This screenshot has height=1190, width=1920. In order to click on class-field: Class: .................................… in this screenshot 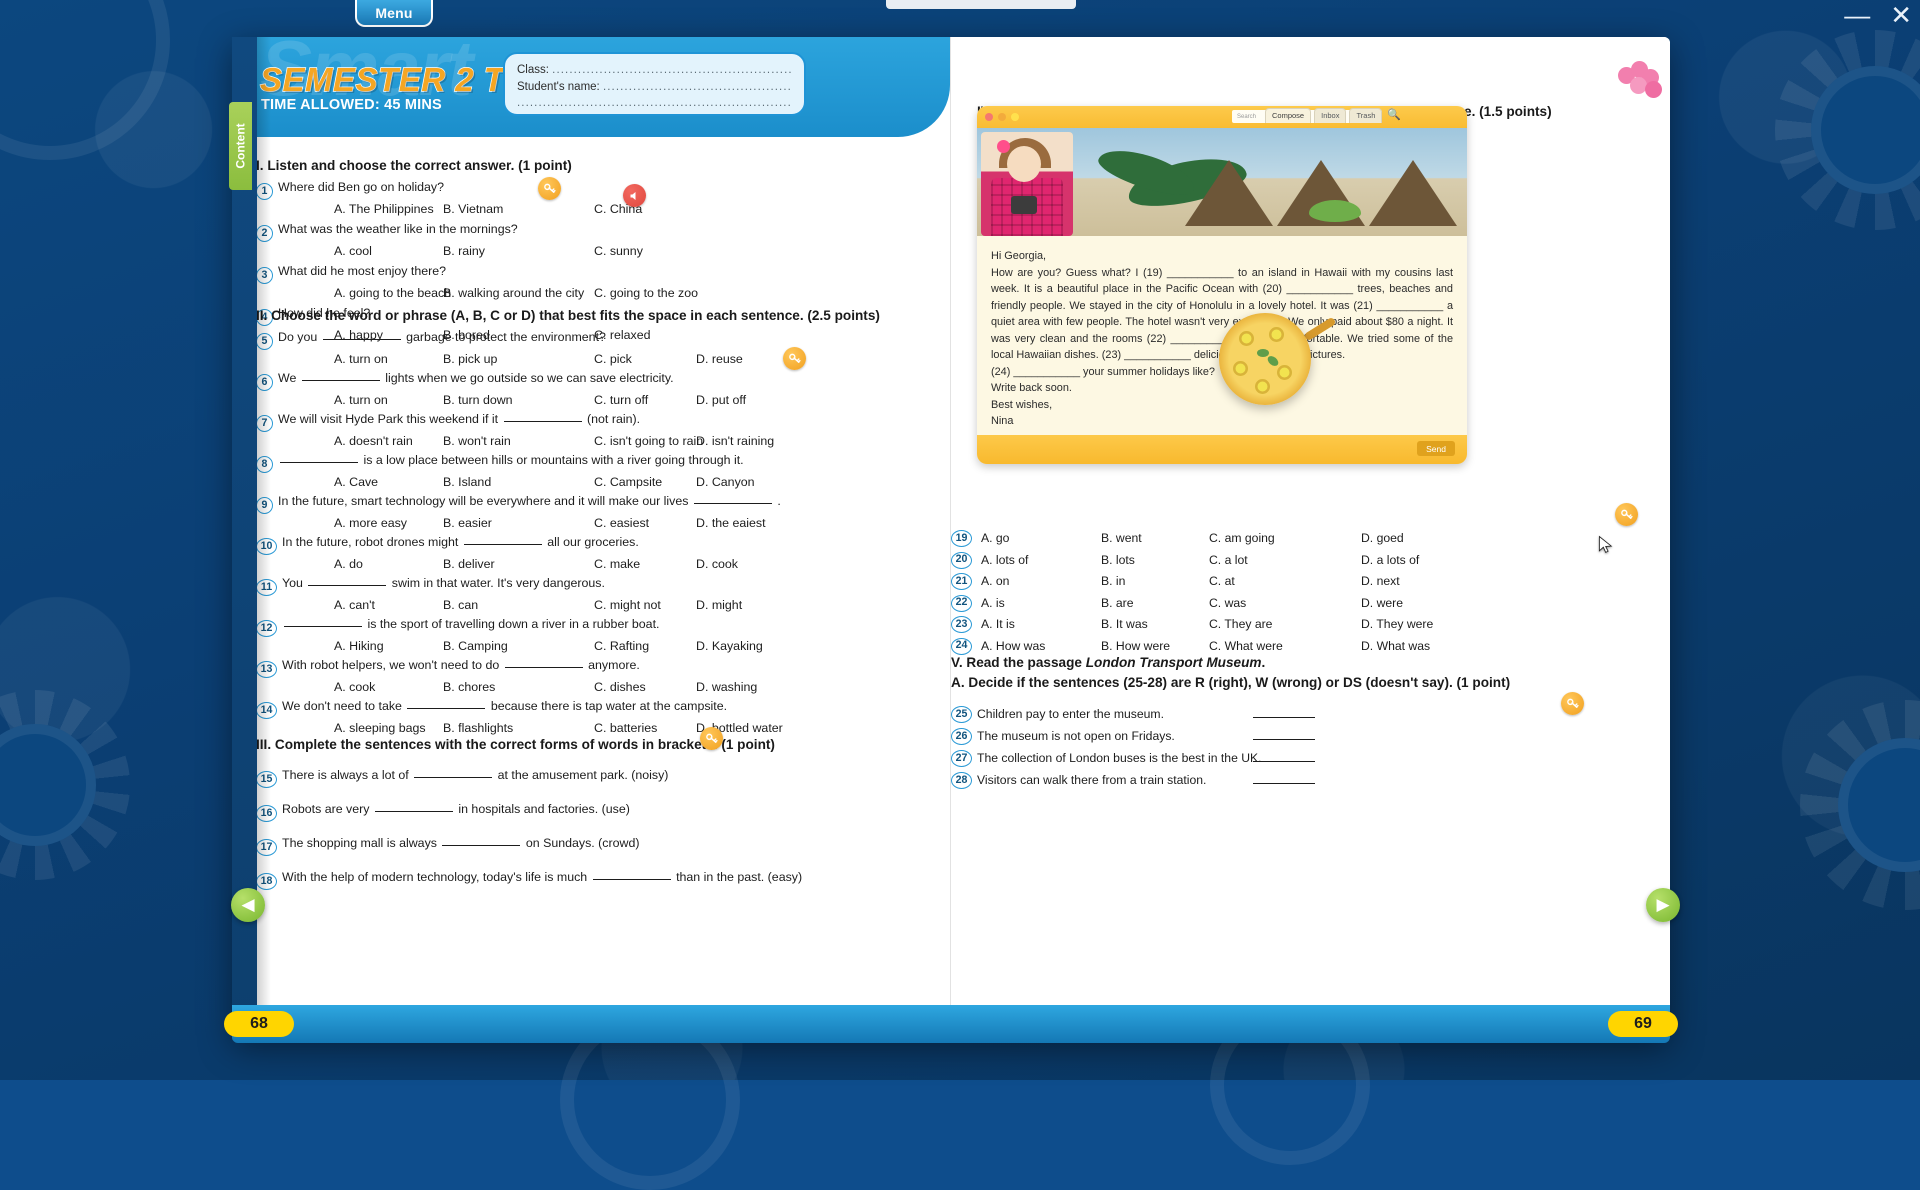, I will do `click(654, 70)`.